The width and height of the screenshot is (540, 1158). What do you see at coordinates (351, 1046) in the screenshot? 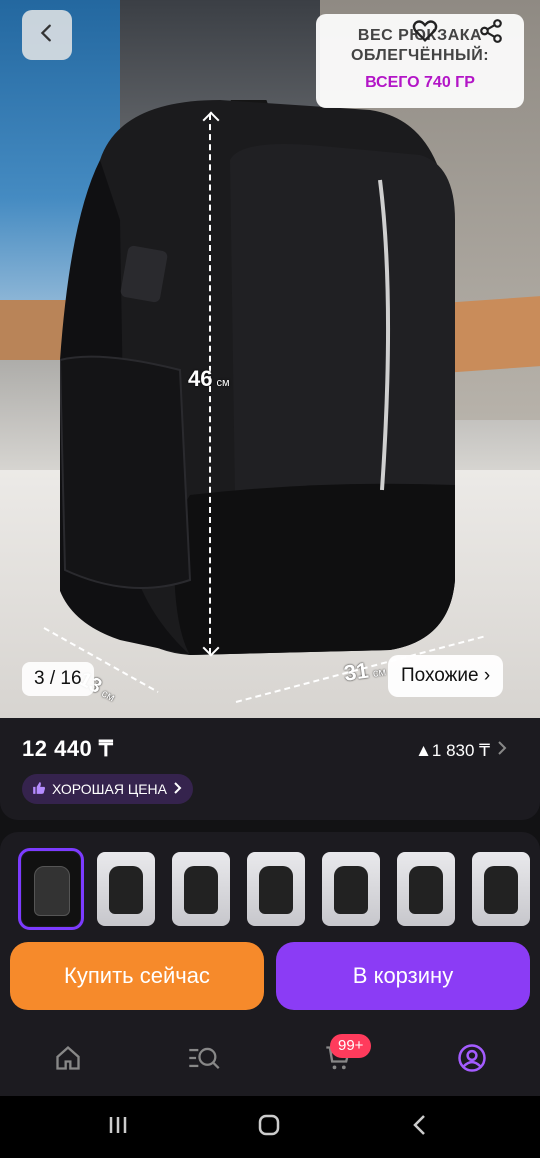
I see `cart-count-badge: 99+` at bounding box center [351, 1046].